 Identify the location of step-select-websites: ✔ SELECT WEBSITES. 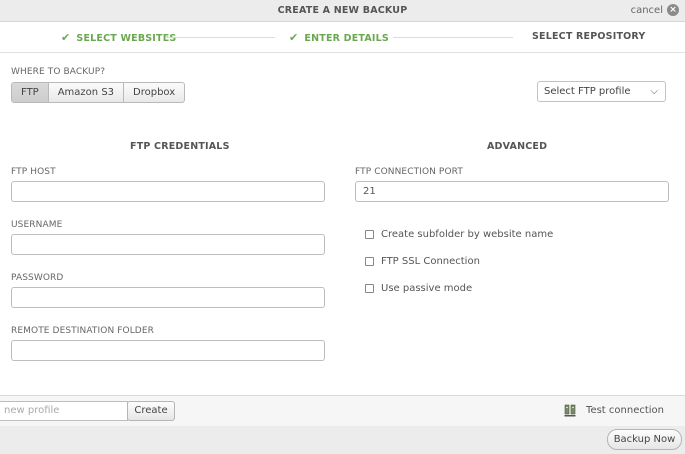
(118, 37).